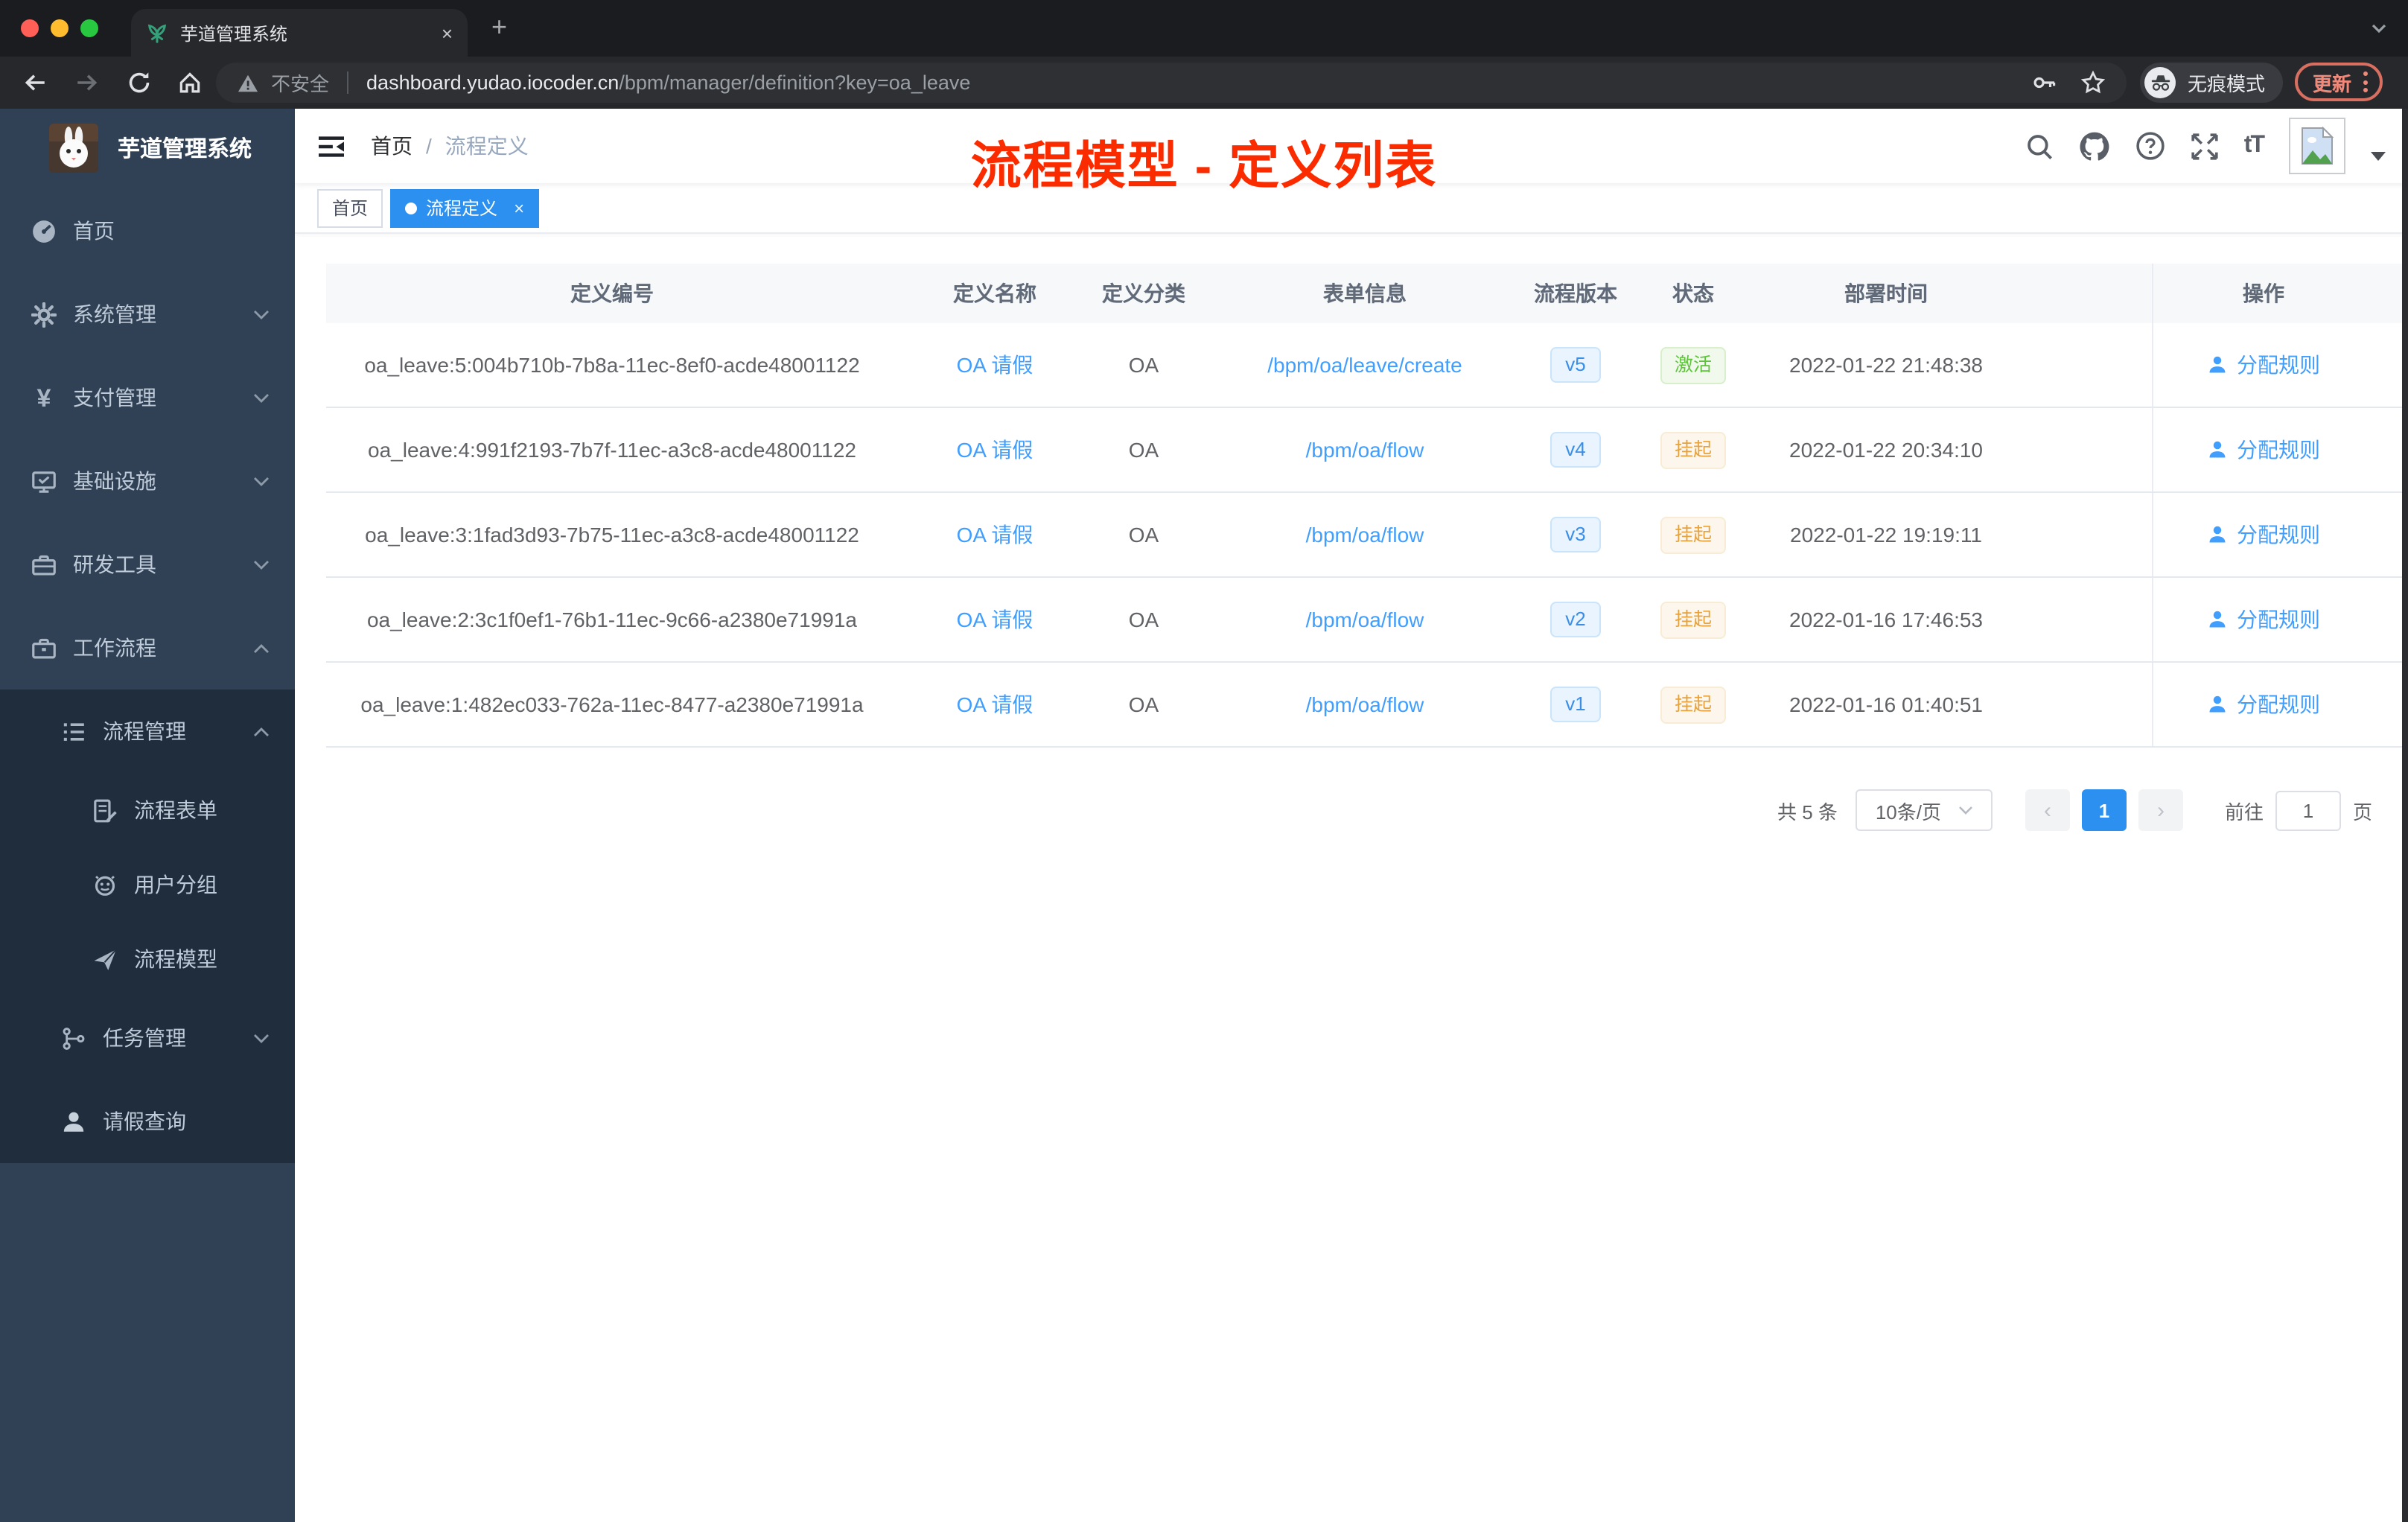 The image size is (2408, 1522). What do you see at coordinates (465, 207) in the screenshot?
I see `tag-process-definition: 流程定义 ×` at bounding box center [465, 207].